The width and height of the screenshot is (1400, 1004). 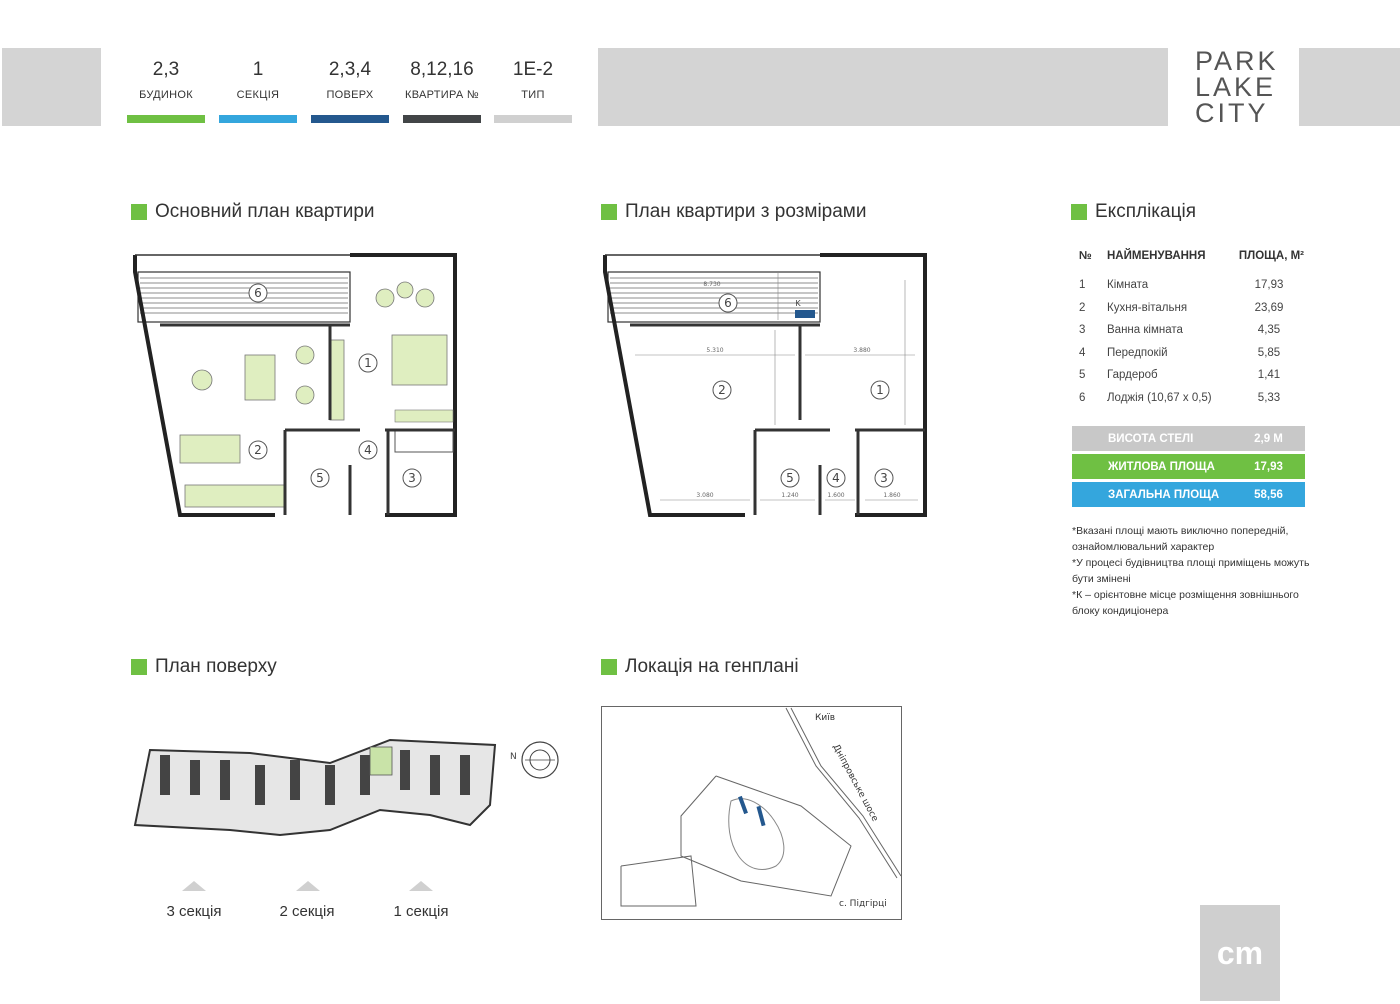 What do you see at coordinates (350, 95) in the screenshot?
I see `spec-label: ПОВЕРХ` at bounding box center [350, 95].